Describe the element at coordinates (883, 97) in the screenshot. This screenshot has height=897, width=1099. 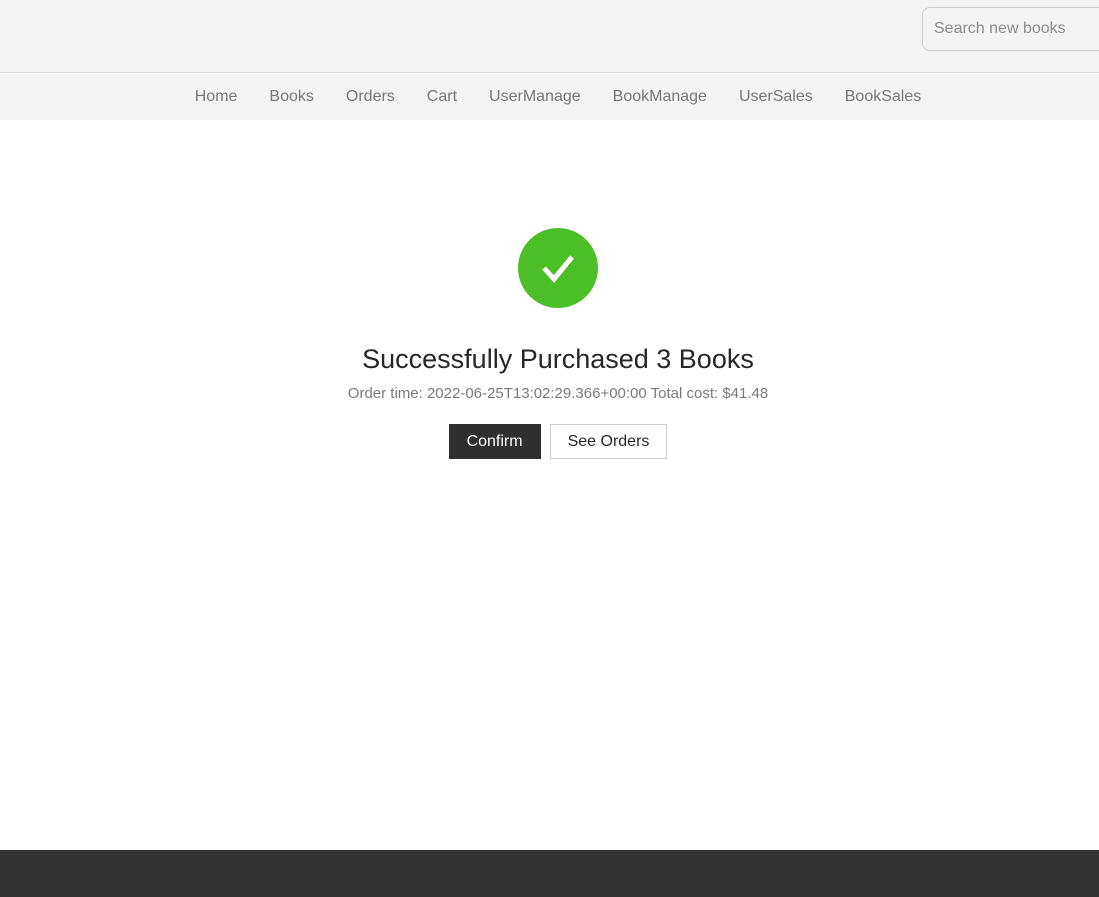
I see `nav-item-booksales: BookSales` at that location.